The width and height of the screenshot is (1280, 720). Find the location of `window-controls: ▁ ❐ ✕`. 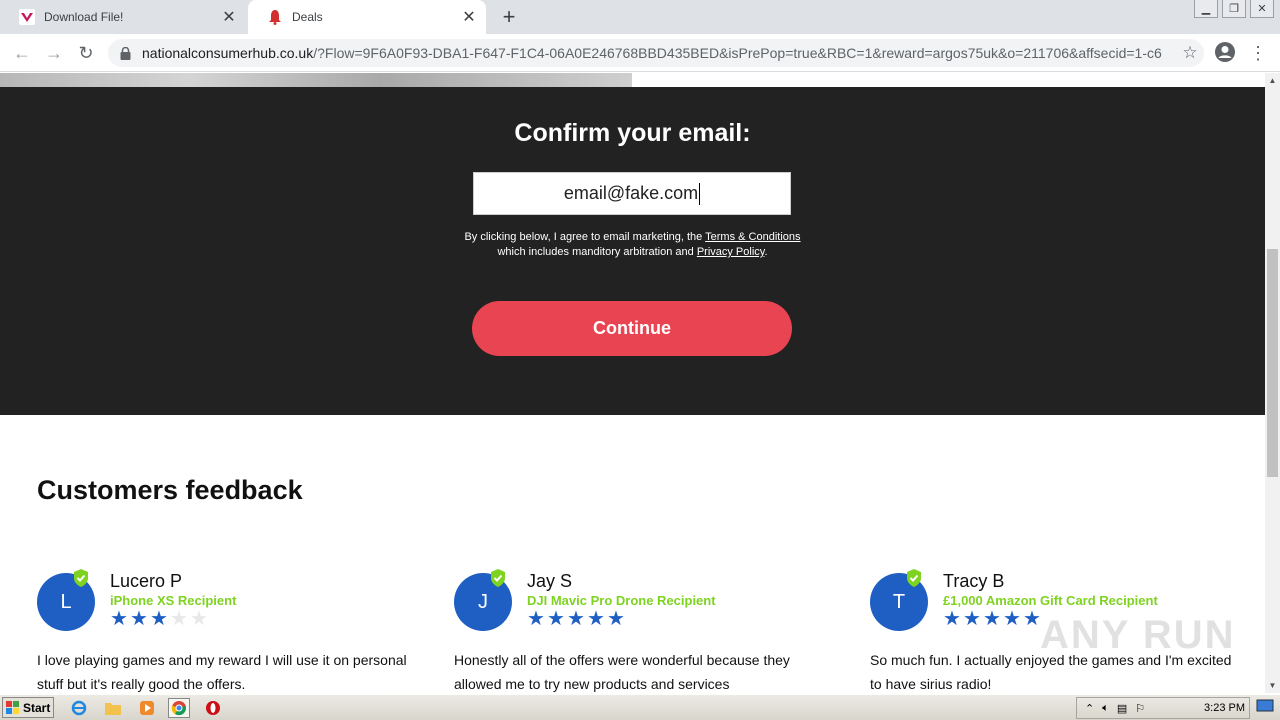

window-controls: ▁ ❐ ✕ is located at coordinates (1234, 9).